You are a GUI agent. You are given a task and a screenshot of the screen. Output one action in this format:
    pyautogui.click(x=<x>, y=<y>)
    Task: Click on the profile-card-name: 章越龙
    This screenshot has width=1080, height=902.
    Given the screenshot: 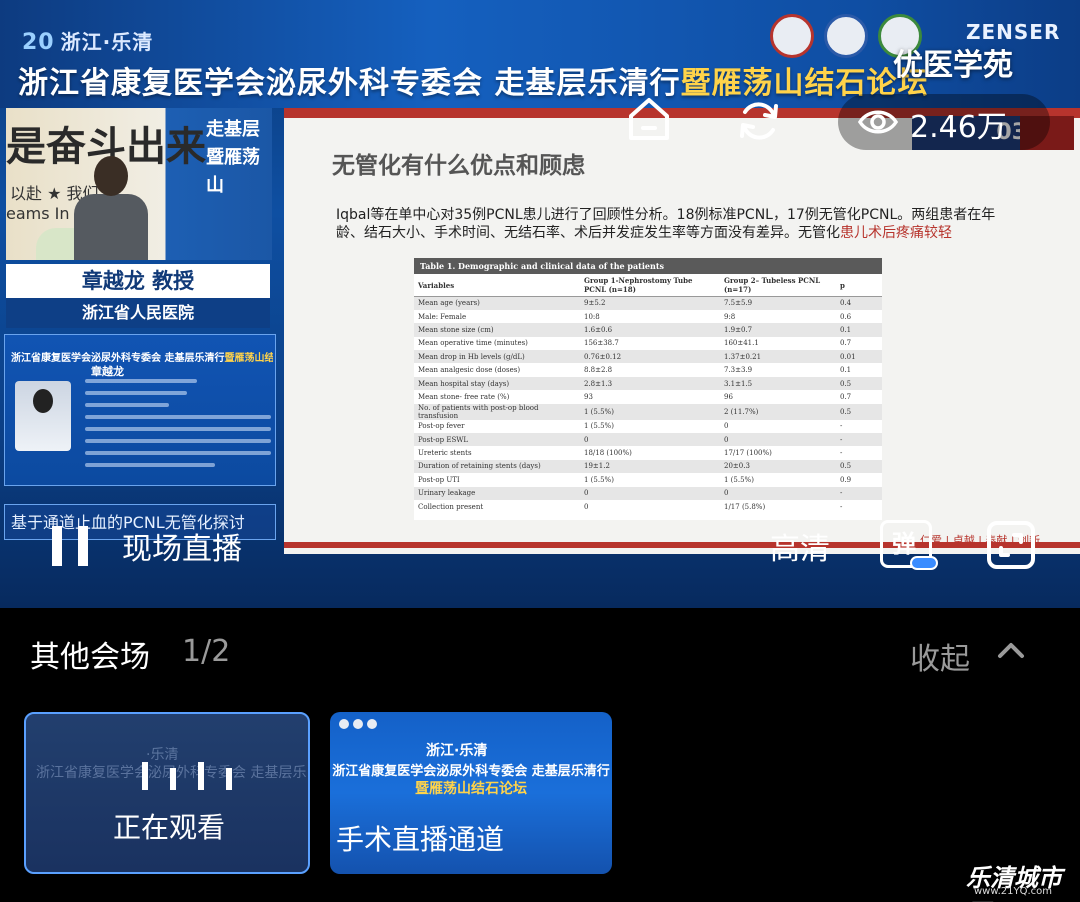 What is the action you would take?
    pyautogui.click(x=107, y=371)
    